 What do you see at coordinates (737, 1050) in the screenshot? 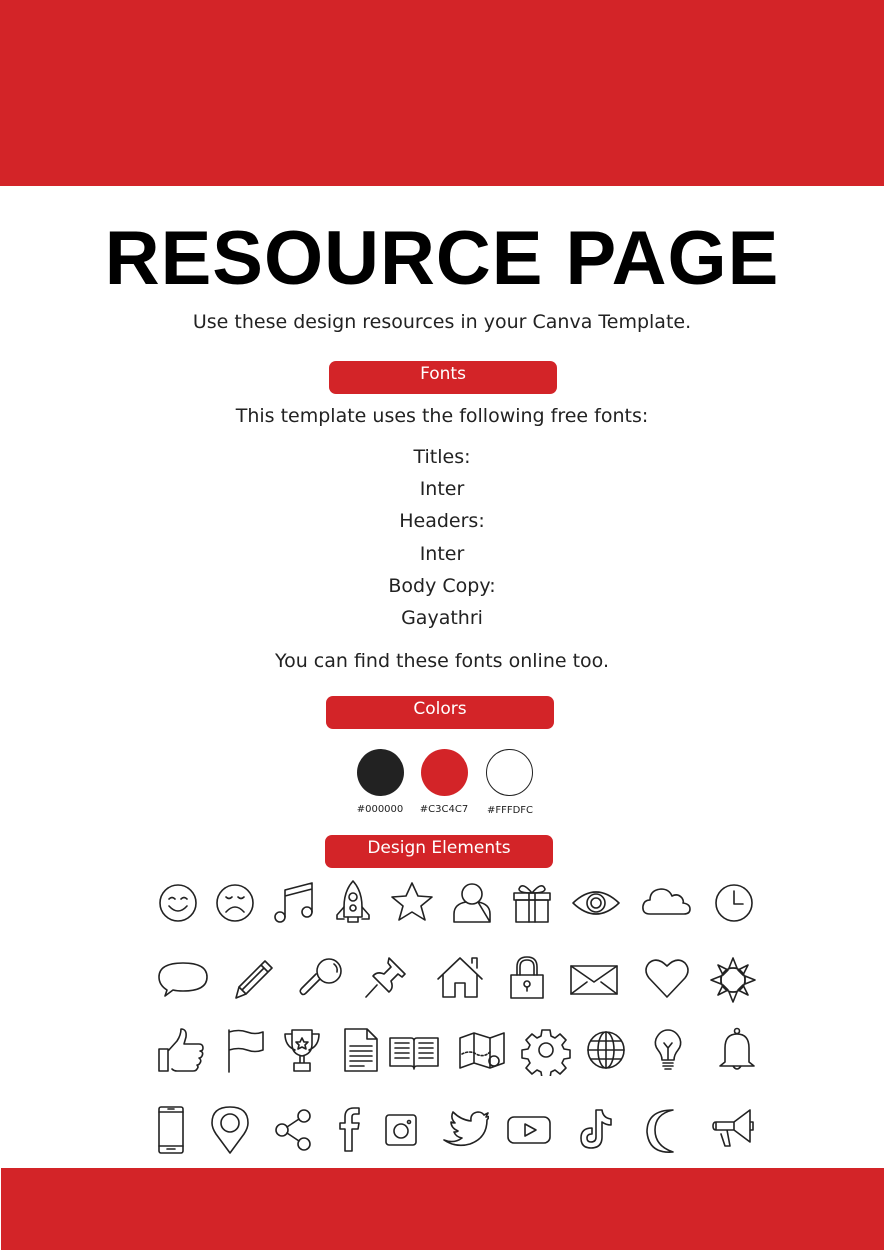
I see `bell-icon` at bounding box center [737, 1050].